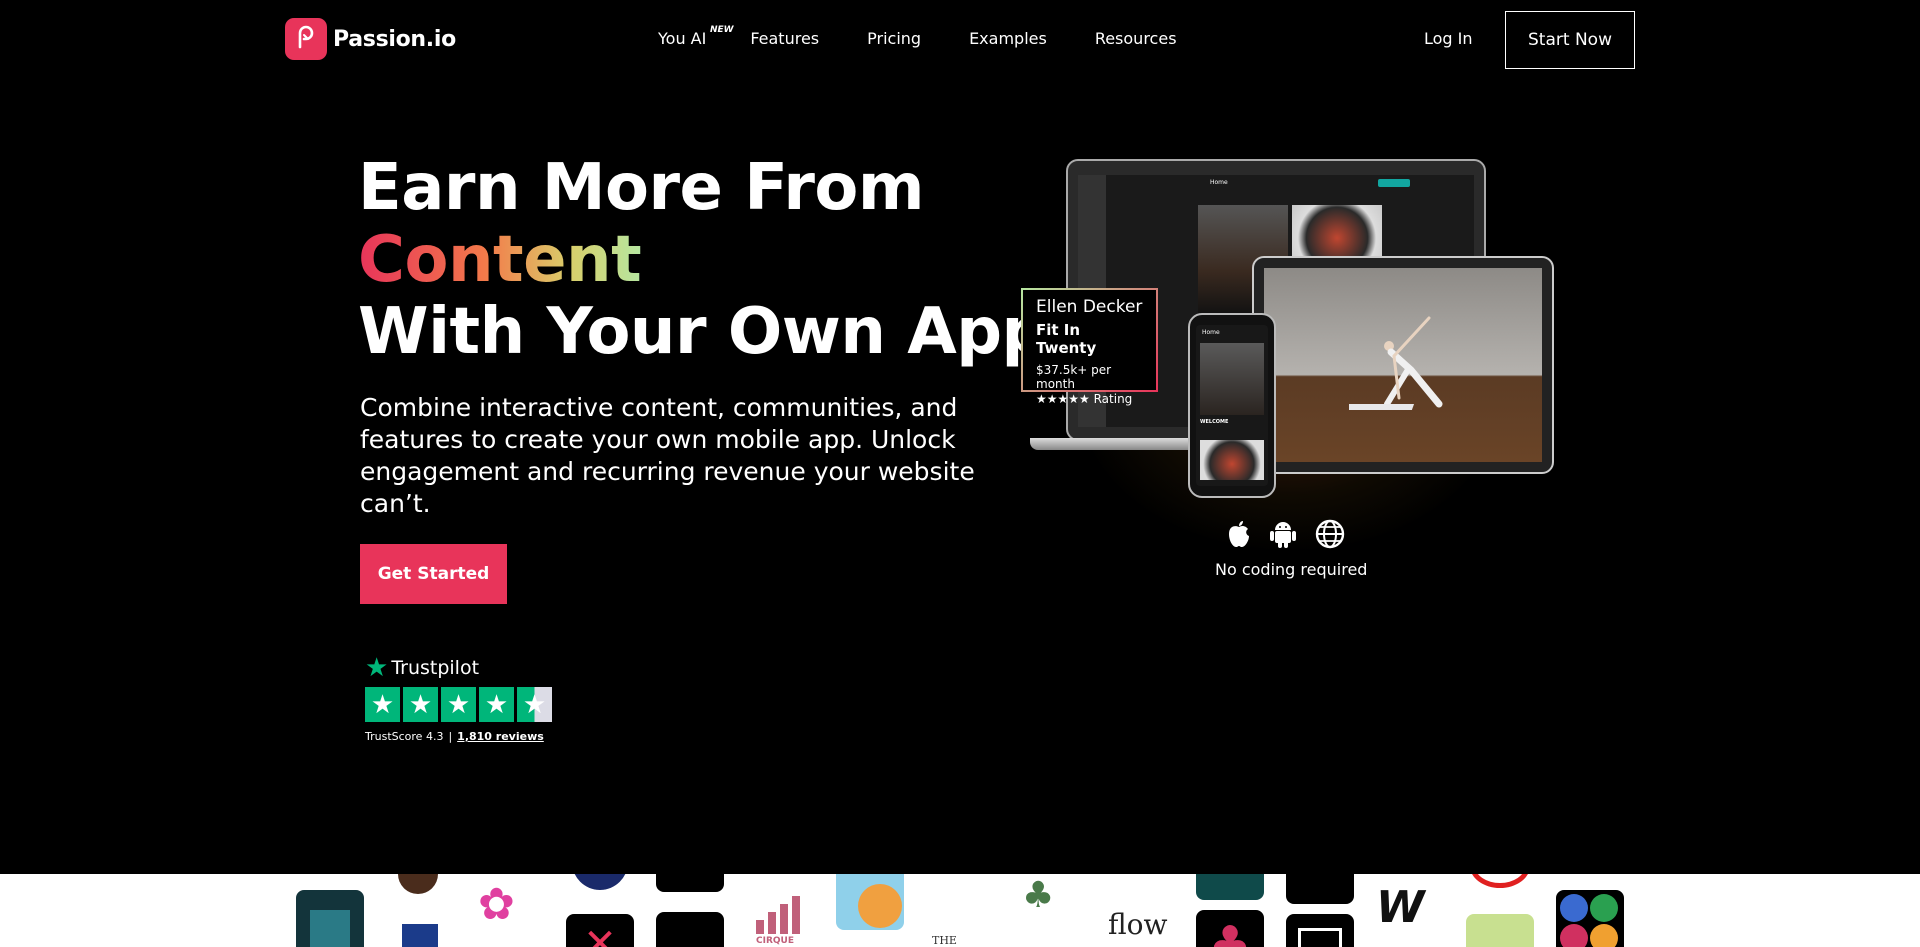  What do you see at coordinates (433, 574) in the screenshot?
I see `get-started-button: Get Started` at bounding box center [433, 574].